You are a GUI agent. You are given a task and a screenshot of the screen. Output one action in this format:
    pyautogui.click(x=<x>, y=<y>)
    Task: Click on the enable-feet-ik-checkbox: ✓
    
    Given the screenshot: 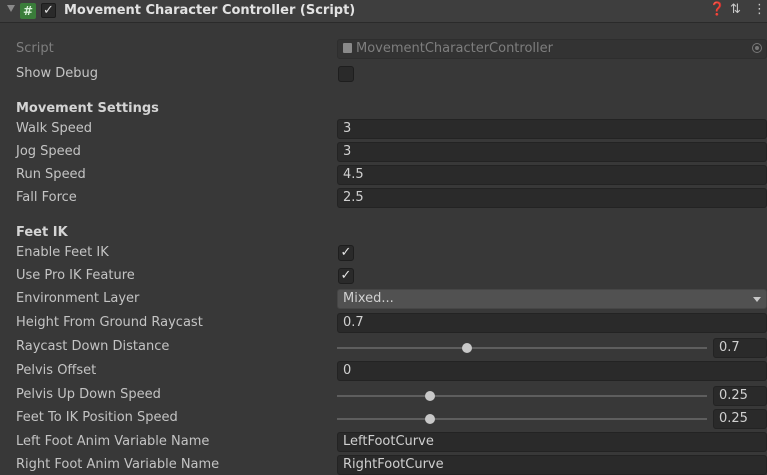 What is the action you would take?
    pyautogui.click(x=346, y=253)
    